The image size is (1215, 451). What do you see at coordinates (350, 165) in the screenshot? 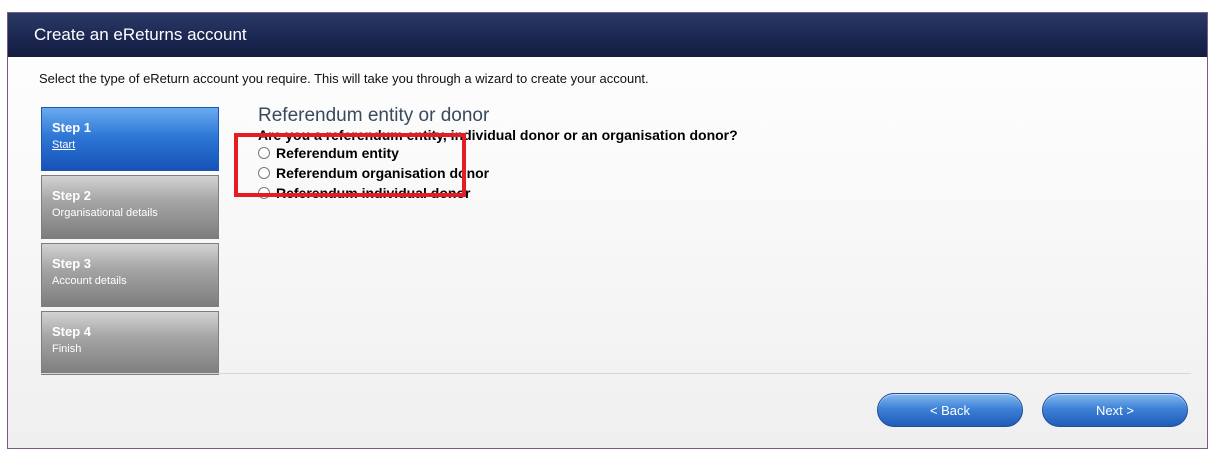
I see `highlight-box` at bounding box center [350, 165].